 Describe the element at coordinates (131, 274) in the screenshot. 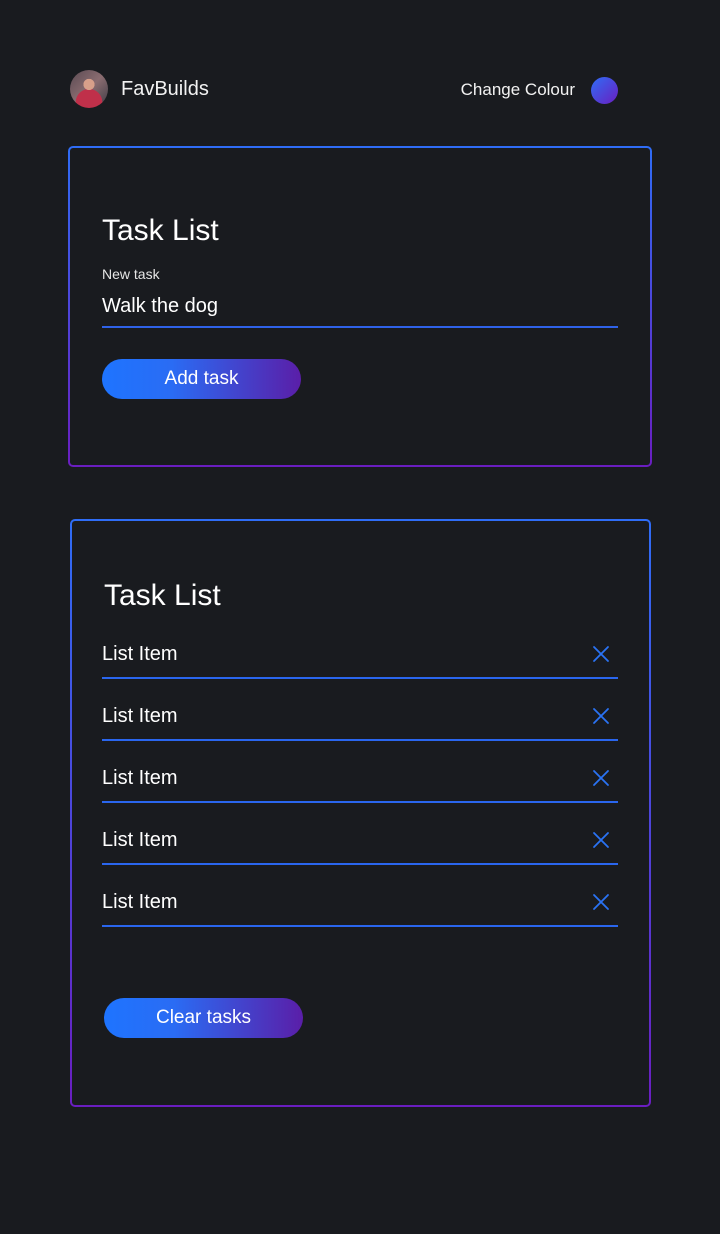

I see `new-task-label: New task` at that location.